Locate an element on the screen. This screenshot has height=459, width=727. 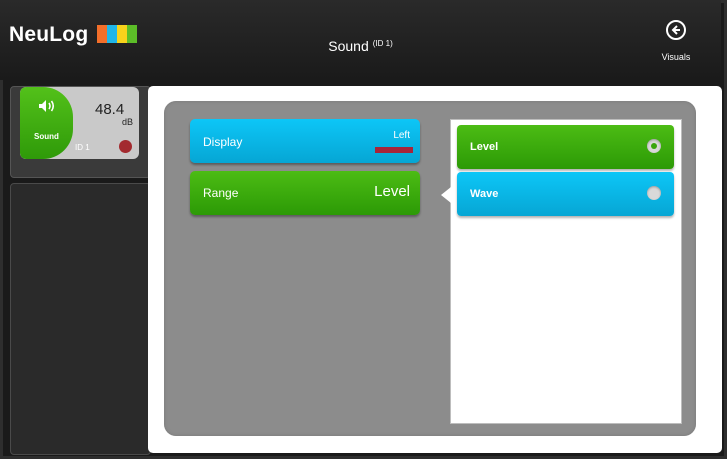
radio-selected-icon is located at coordinates (654, 146).